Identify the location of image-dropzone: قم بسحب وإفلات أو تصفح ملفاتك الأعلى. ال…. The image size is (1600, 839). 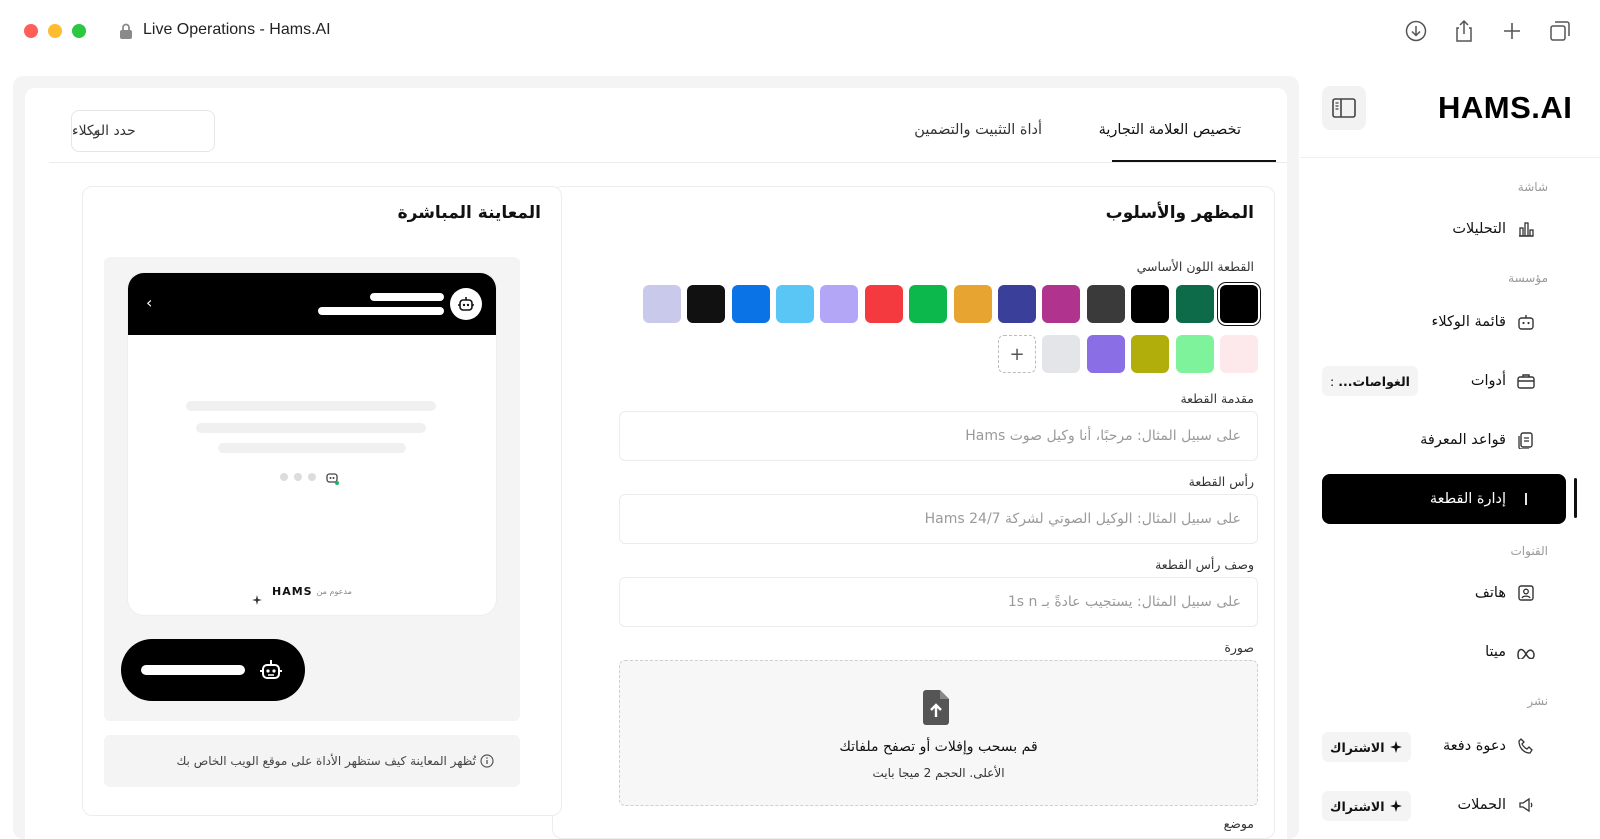
(938, 733).